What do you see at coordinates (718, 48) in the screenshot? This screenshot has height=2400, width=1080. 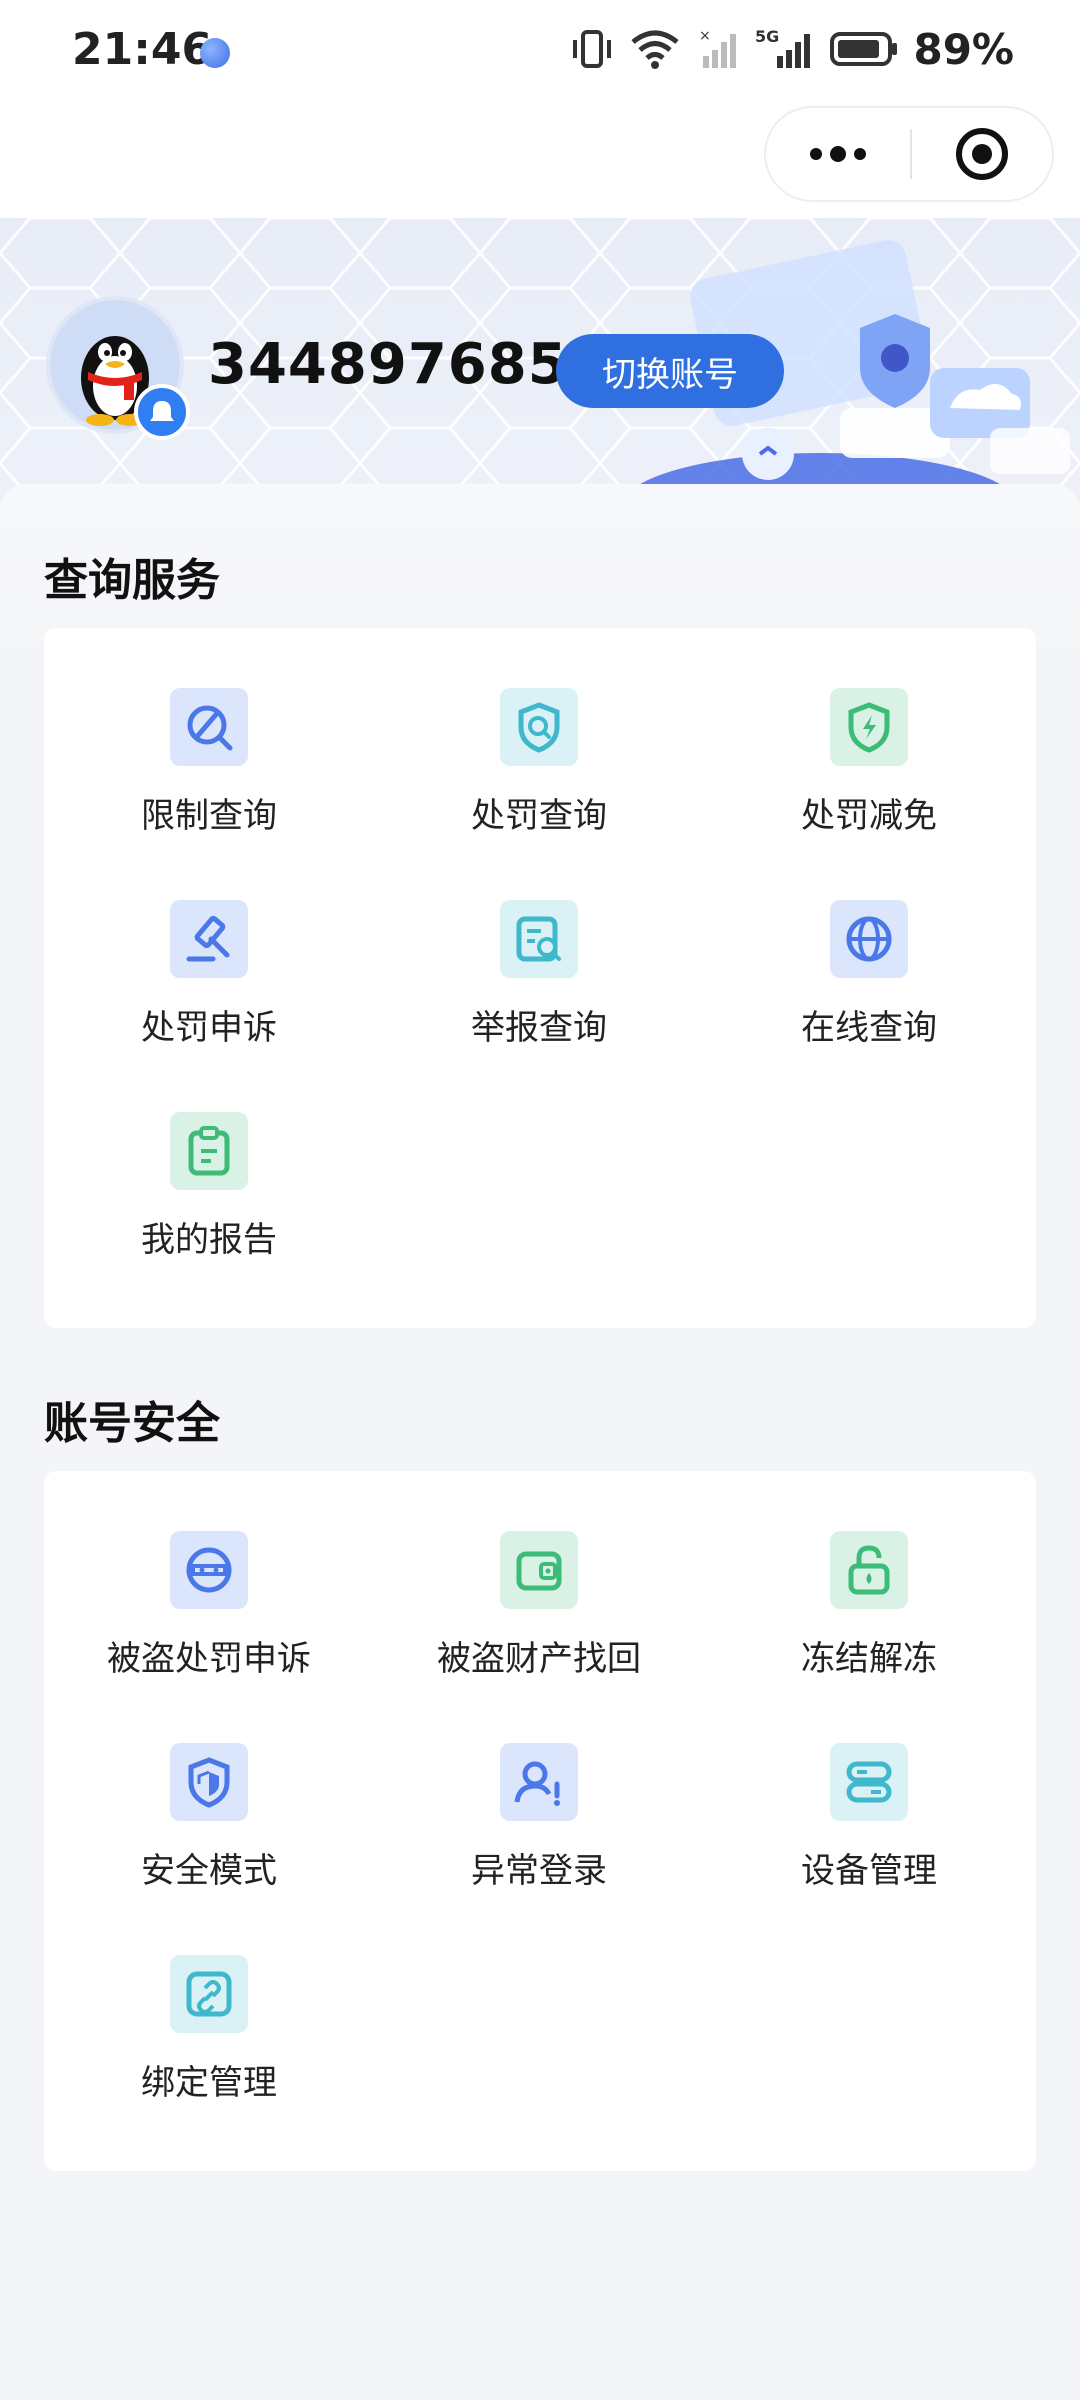 I see `signal-off-icon: ×` at bounding box center [718, 48].